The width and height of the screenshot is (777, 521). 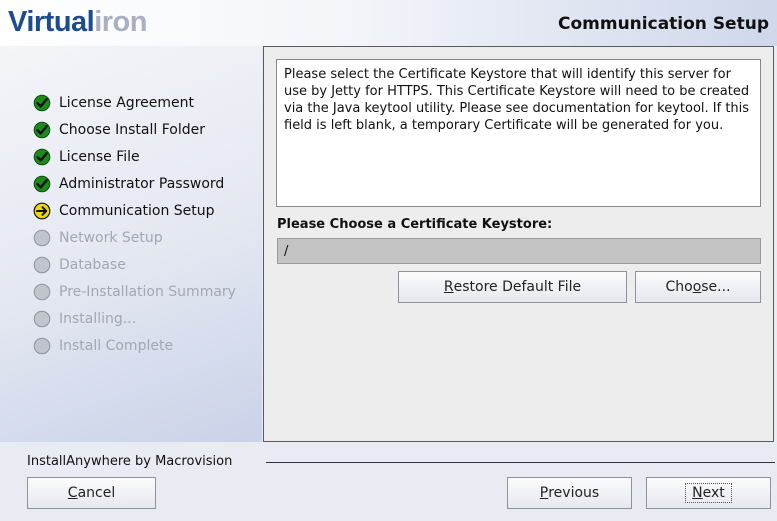 I want to click on step-item: Database, so click(x=134, y=264).